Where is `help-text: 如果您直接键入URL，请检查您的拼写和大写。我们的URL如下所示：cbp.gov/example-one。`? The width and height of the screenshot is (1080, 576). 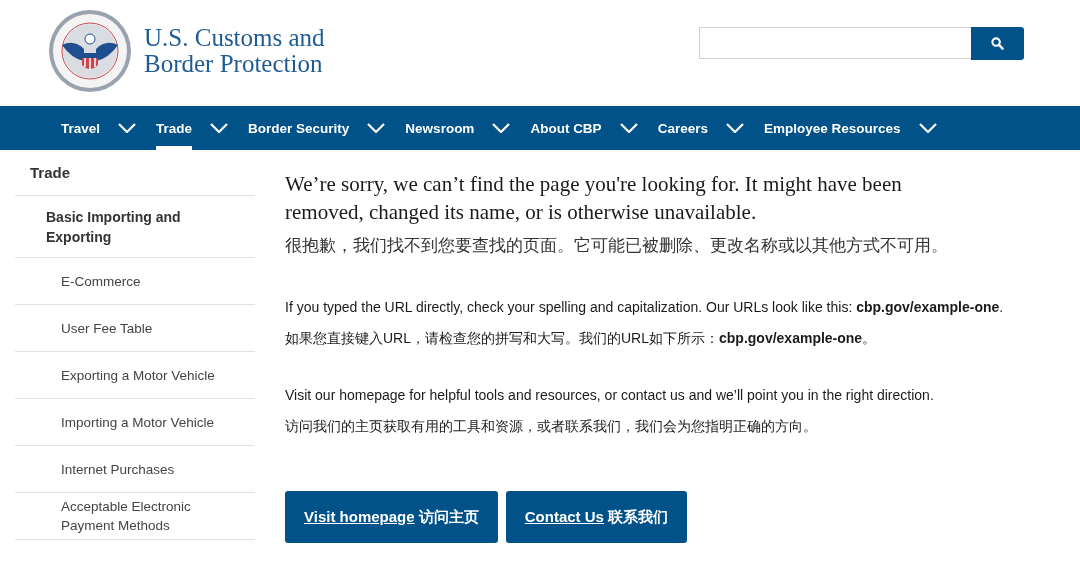 help-text: 如果您直接键入URL，请检查您的拼写和大写。我们的URL如下所示：cbp.gov/example-one。 is located at coordinates (581, 338).